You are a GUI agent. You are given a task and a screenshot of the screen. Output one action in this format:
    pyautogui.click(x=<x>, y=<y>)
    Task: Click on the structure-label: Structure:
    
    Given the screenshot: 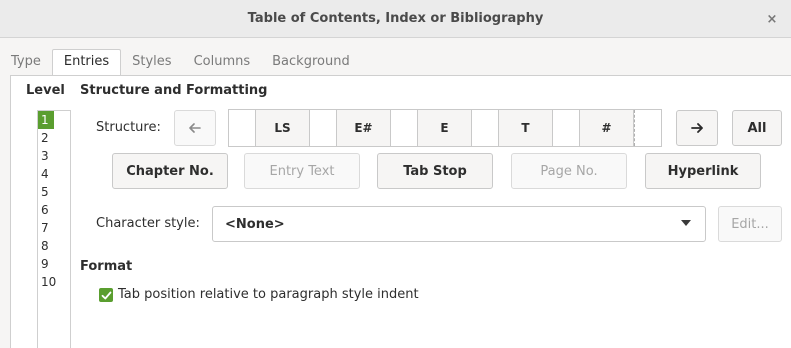 What is the action you would take?
    pyautogui.click(x=128, y=127)
    